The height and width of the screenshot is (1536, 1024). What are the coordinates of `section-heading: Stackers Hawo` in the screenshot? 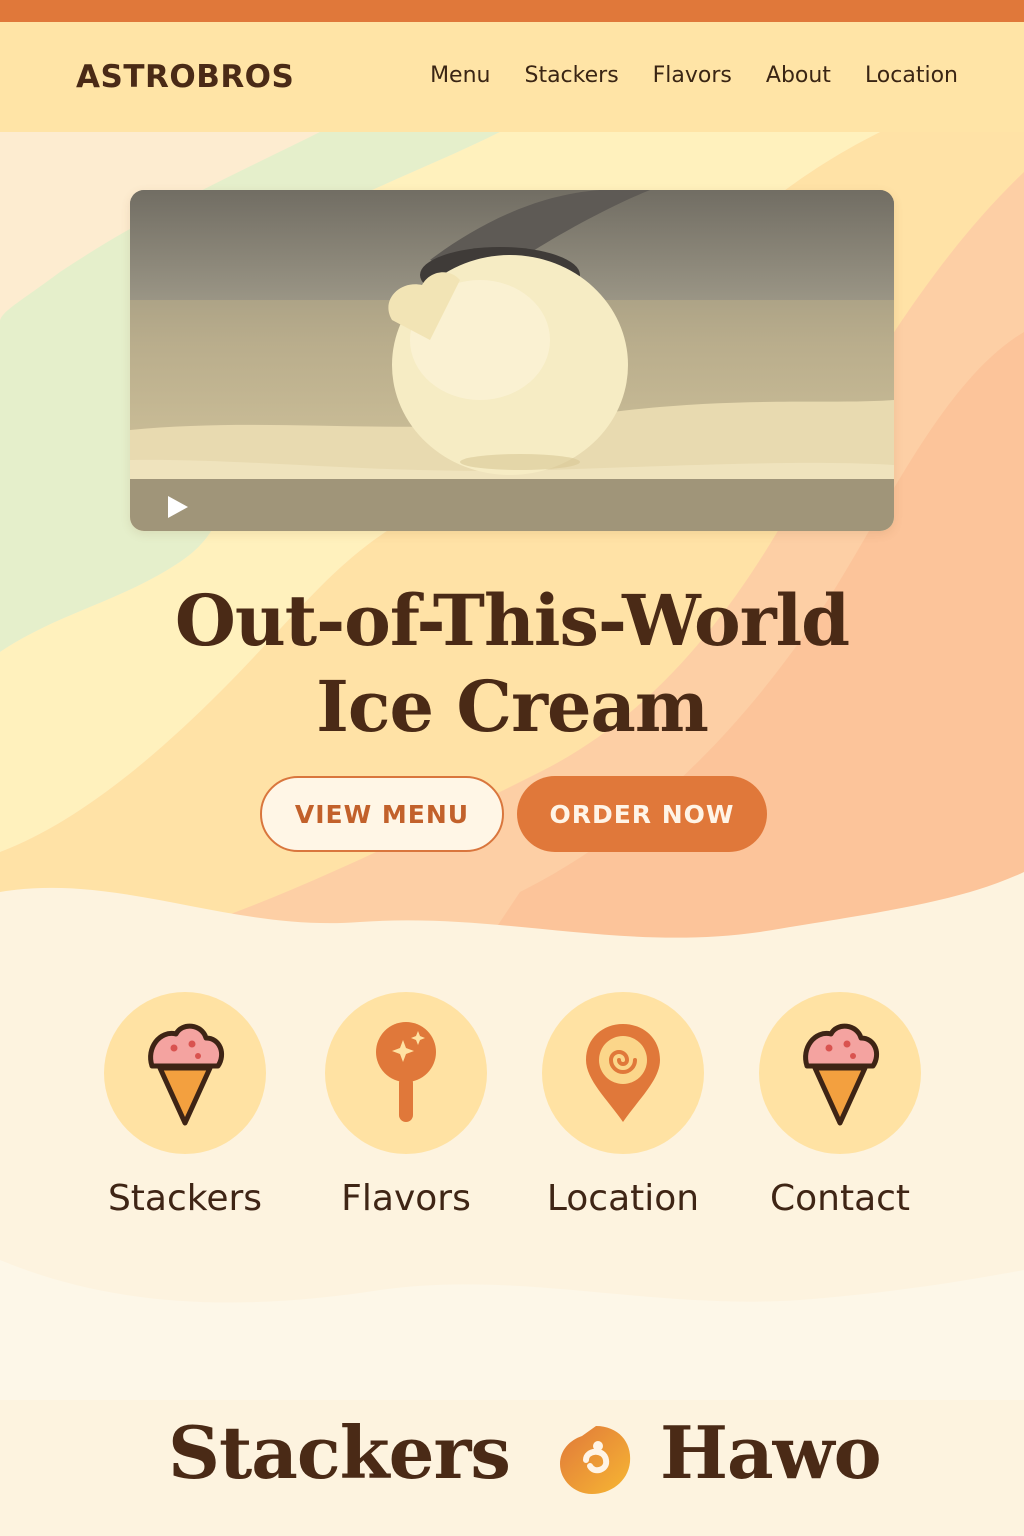 It's located at (512, 1460).